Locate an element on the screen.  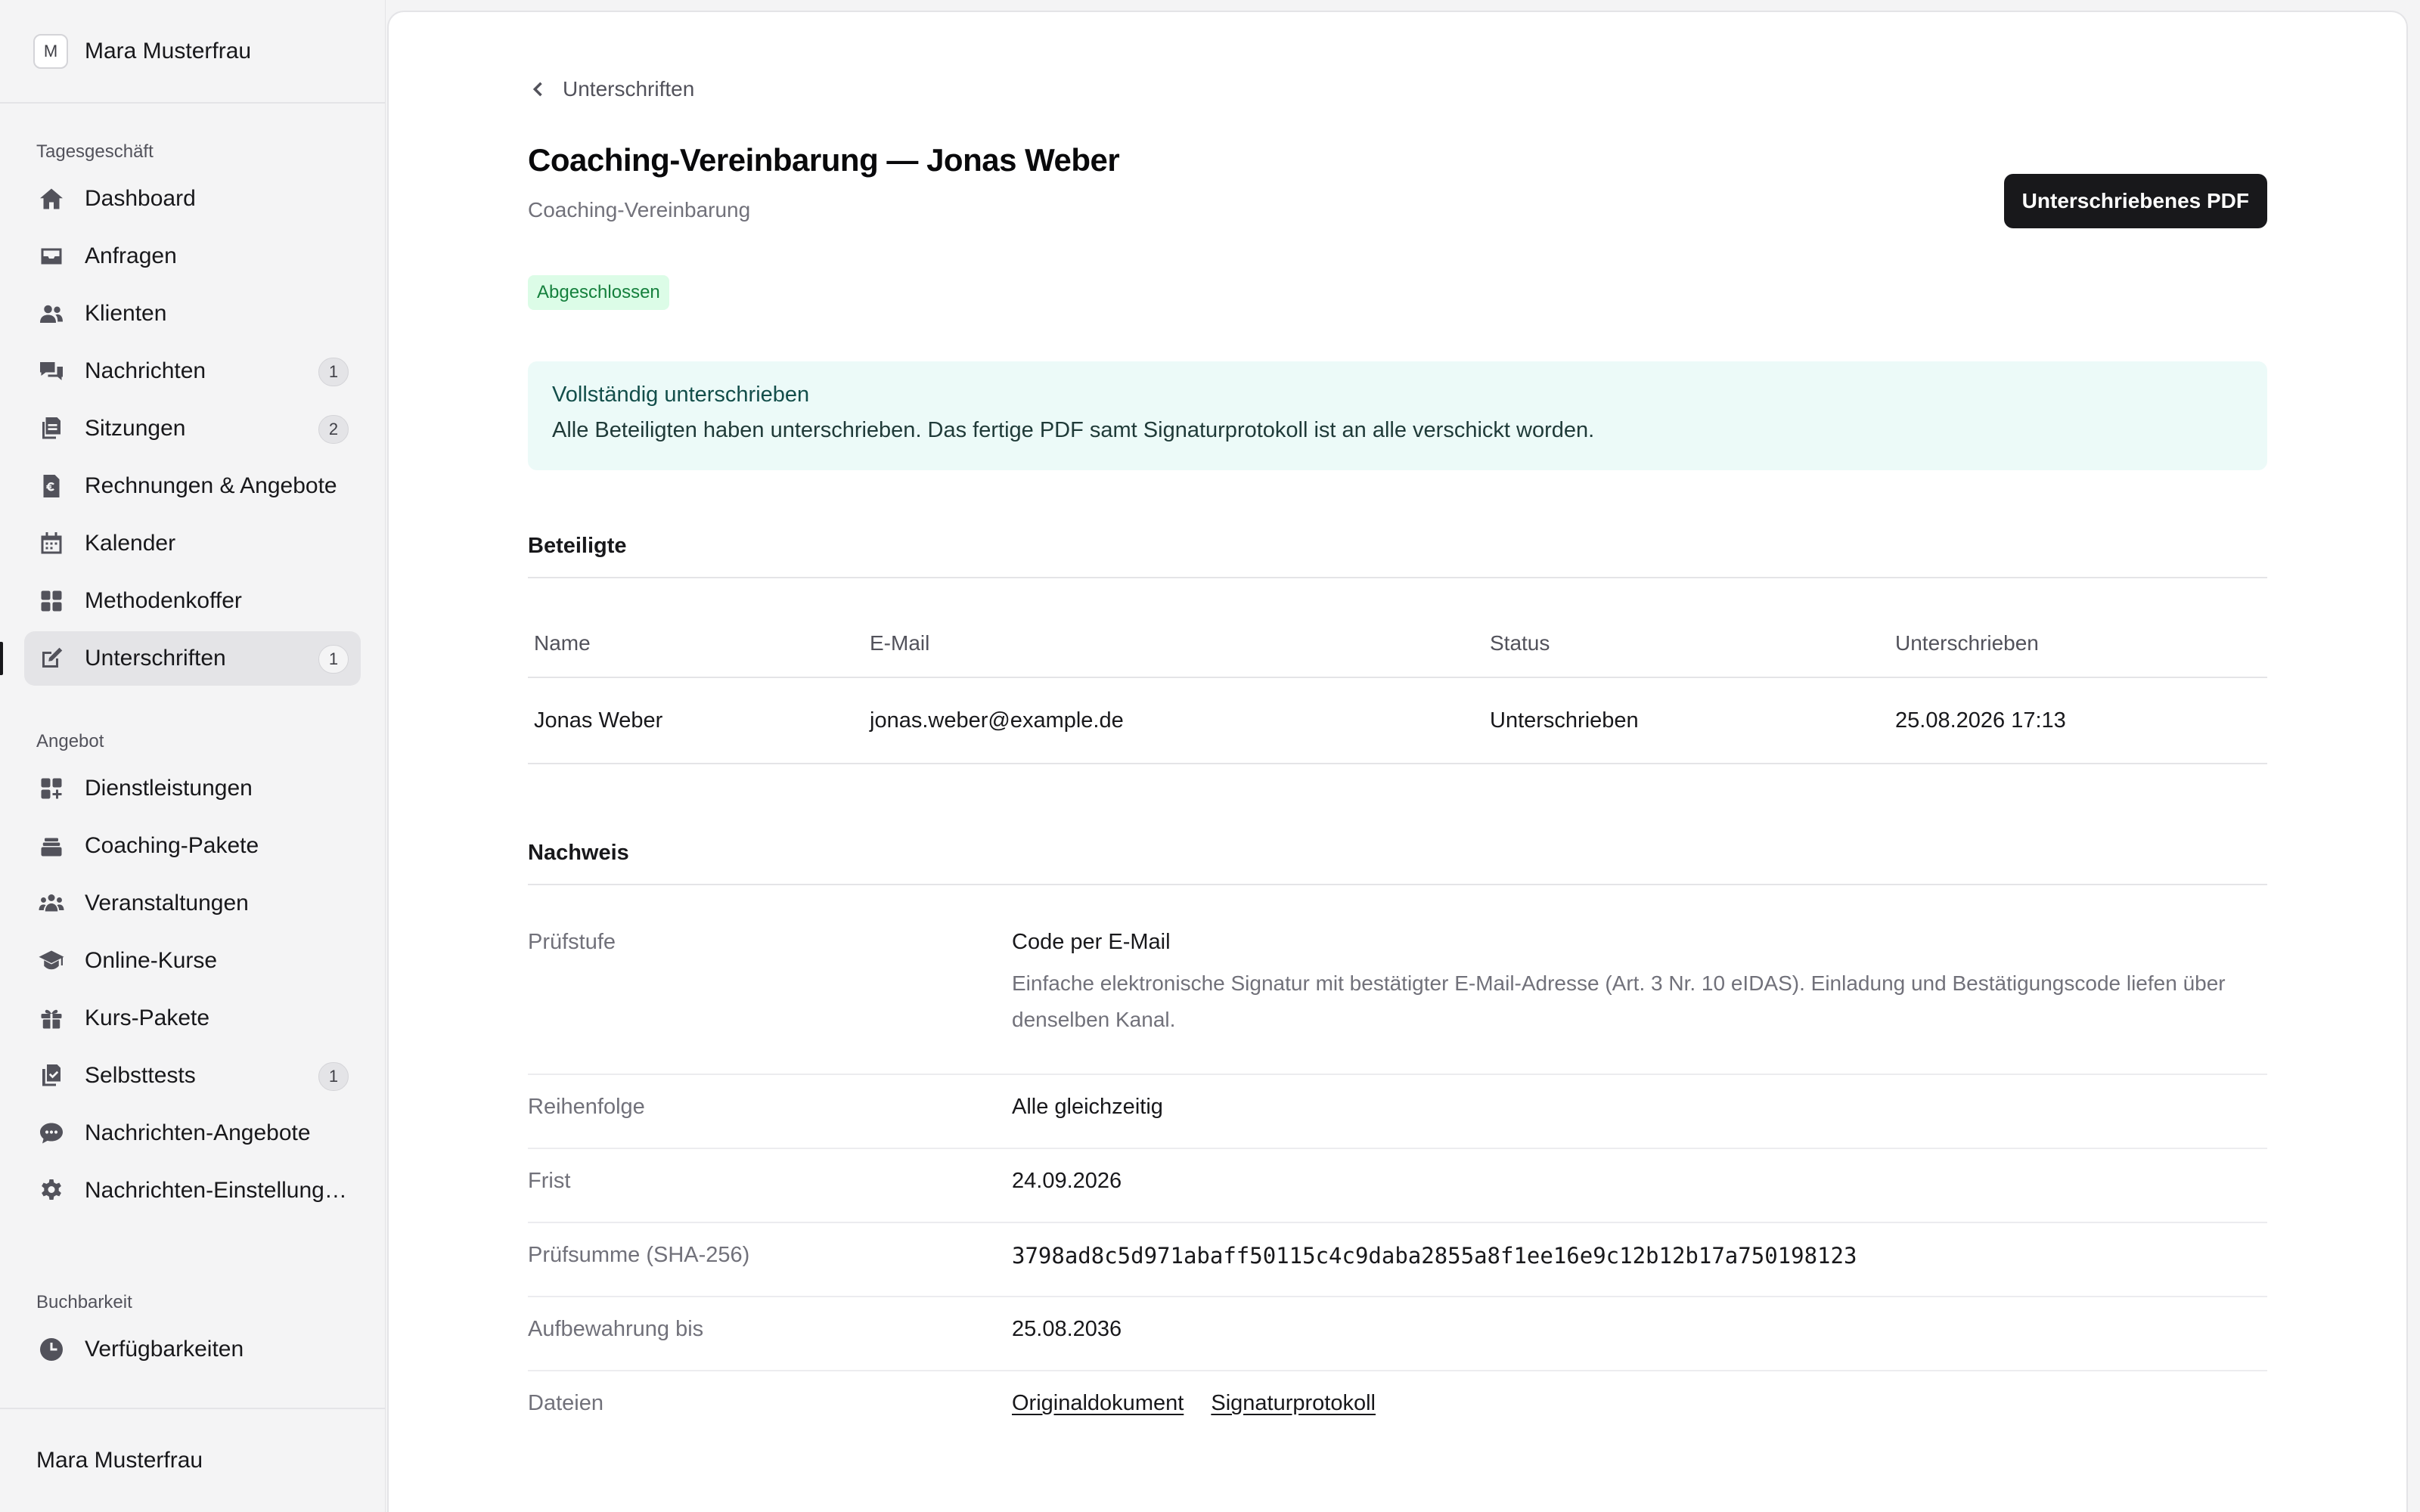
home-icon is located at coordinates (51, 199).